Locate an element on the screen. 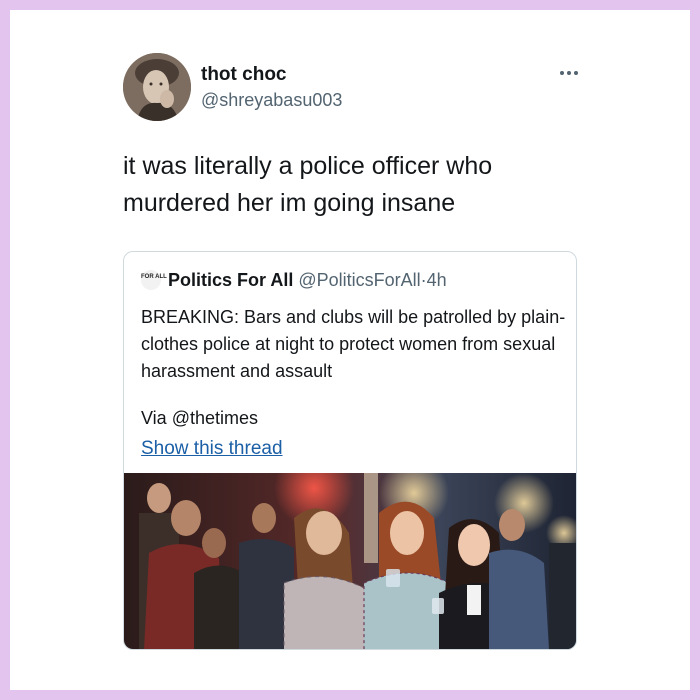  quoted-display-name: Politics For All is located at coordinates (230, 280).